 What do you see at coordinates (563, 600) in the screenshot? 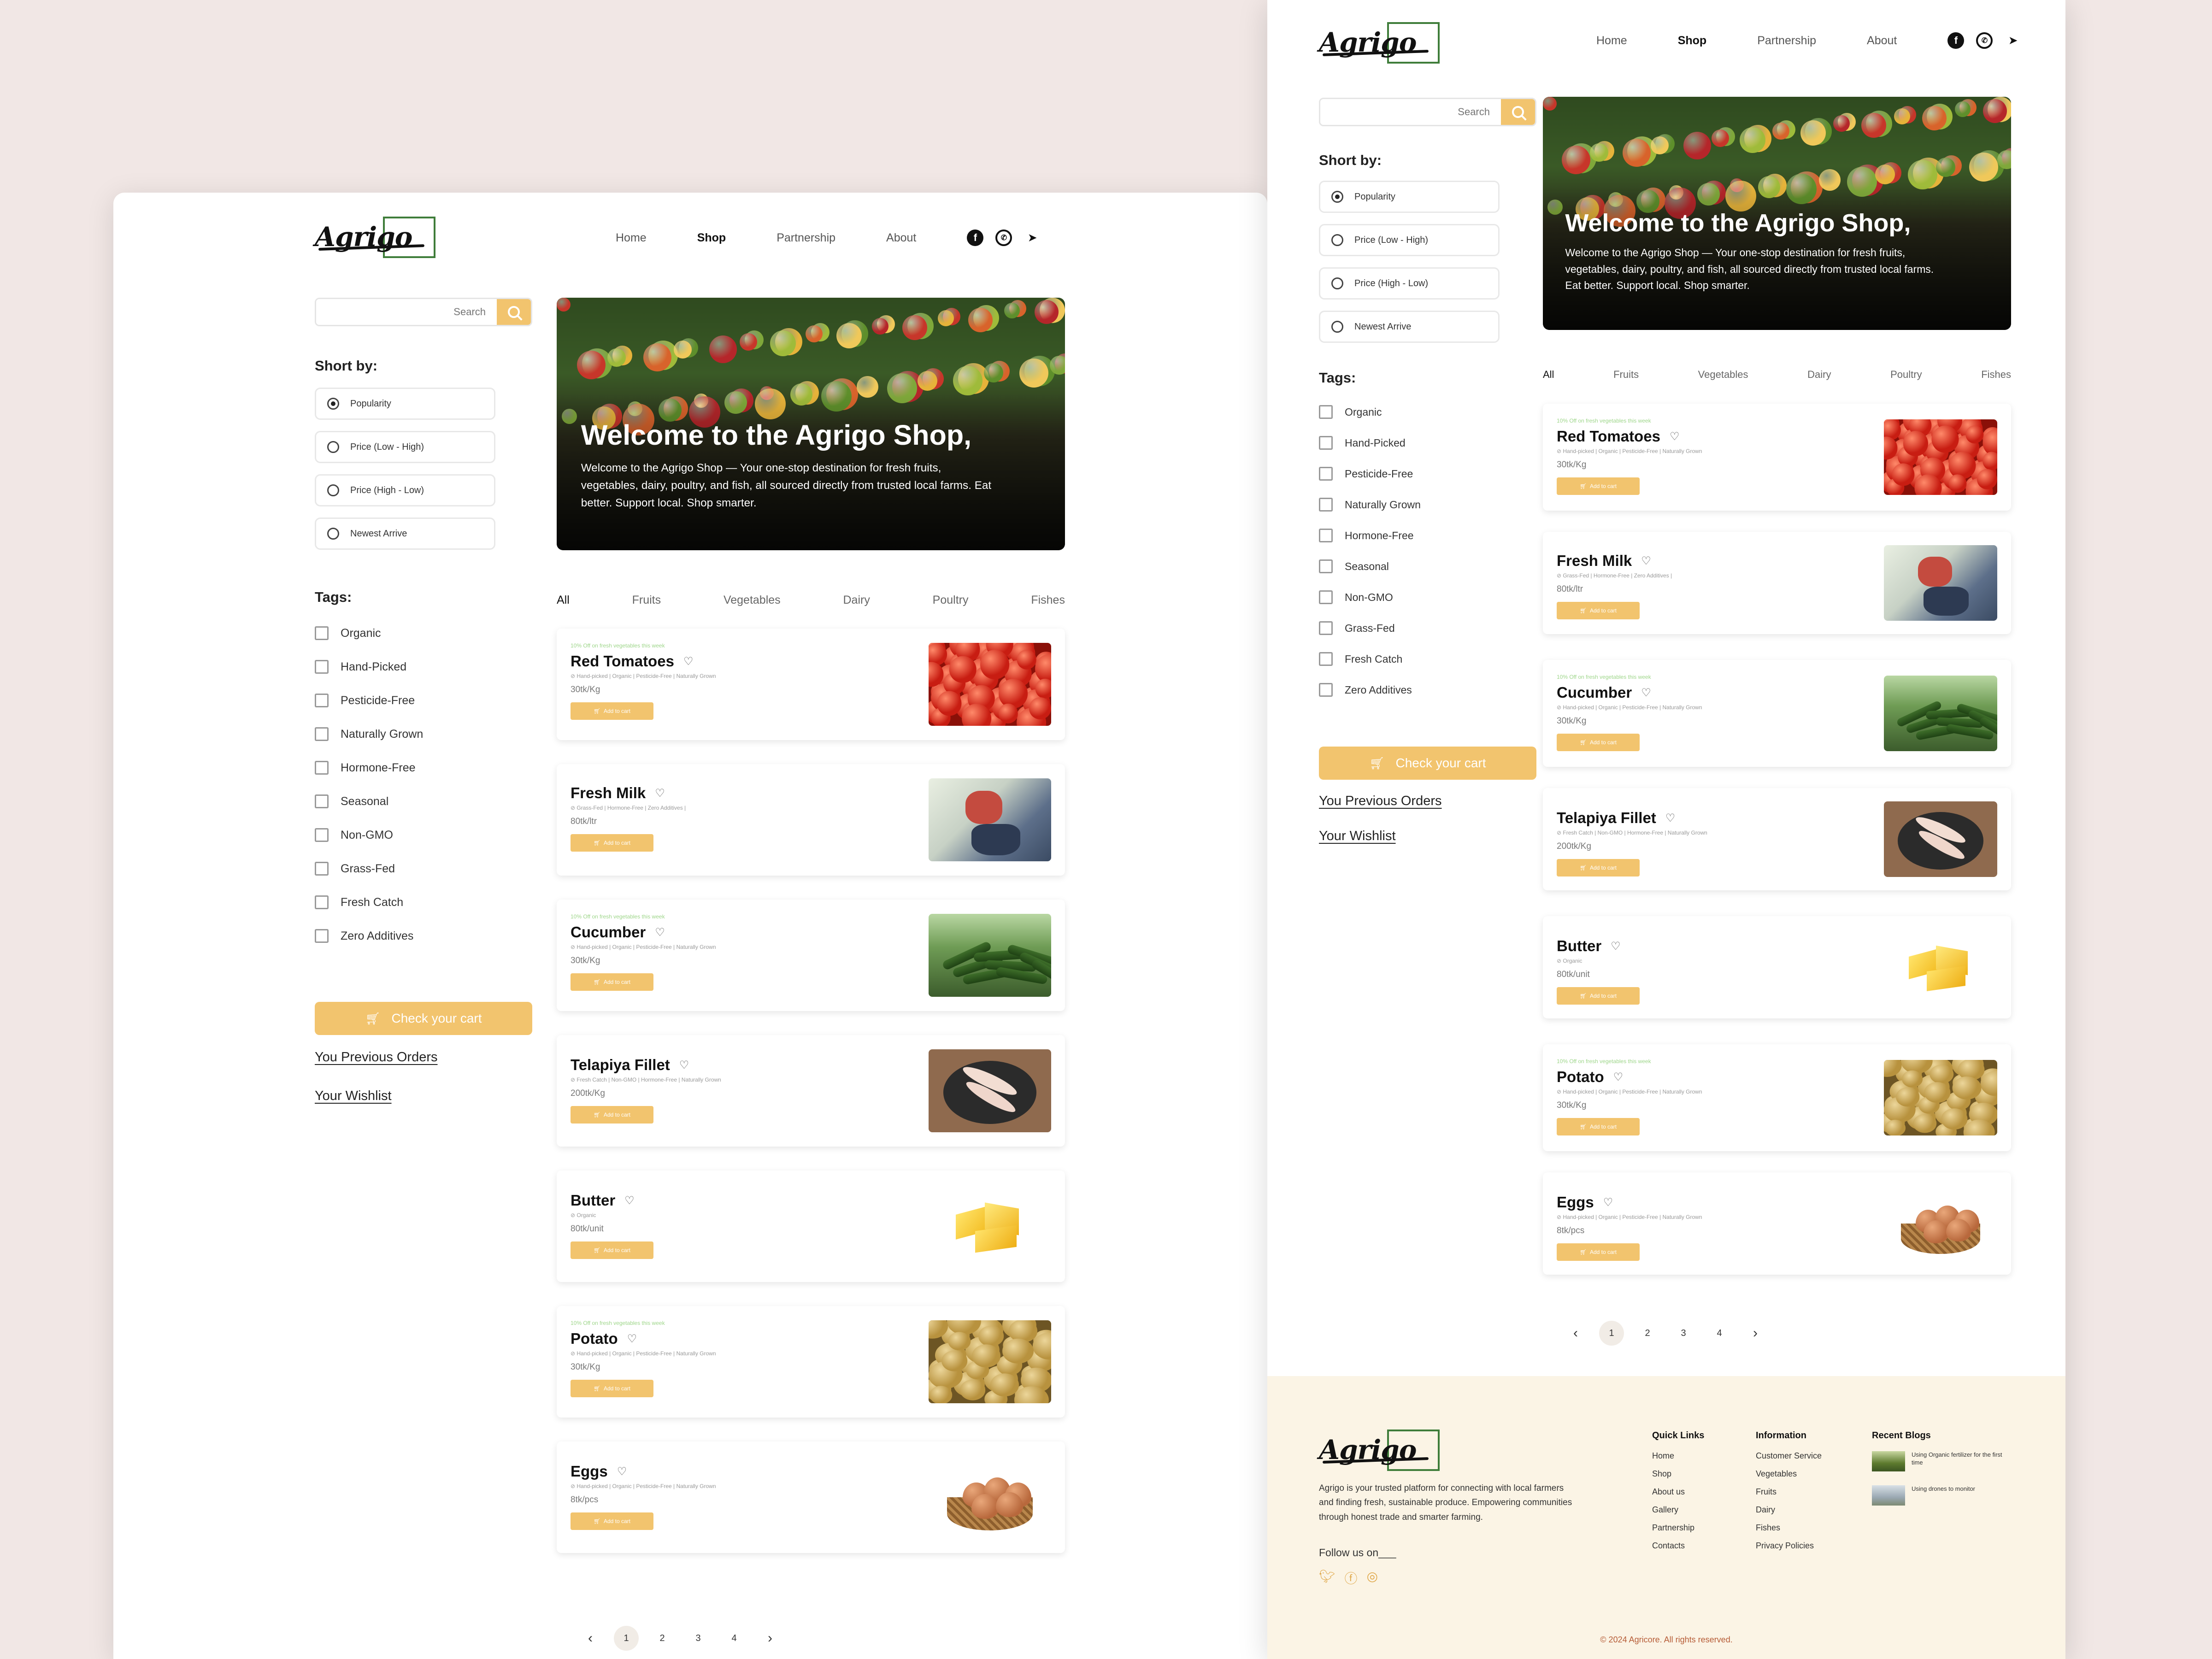
I see `tab-all: All` at bounding box center [563, 600].